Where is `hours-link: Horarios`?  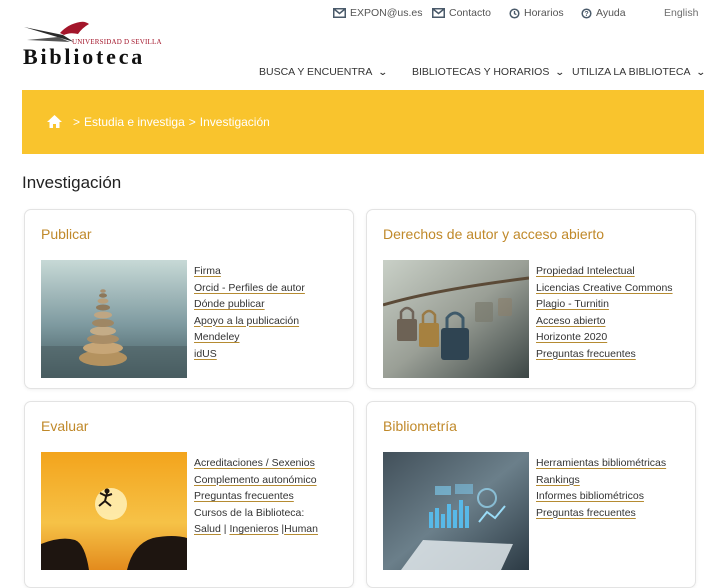 hours-link: Horarios is located at coordinates (536, 13).